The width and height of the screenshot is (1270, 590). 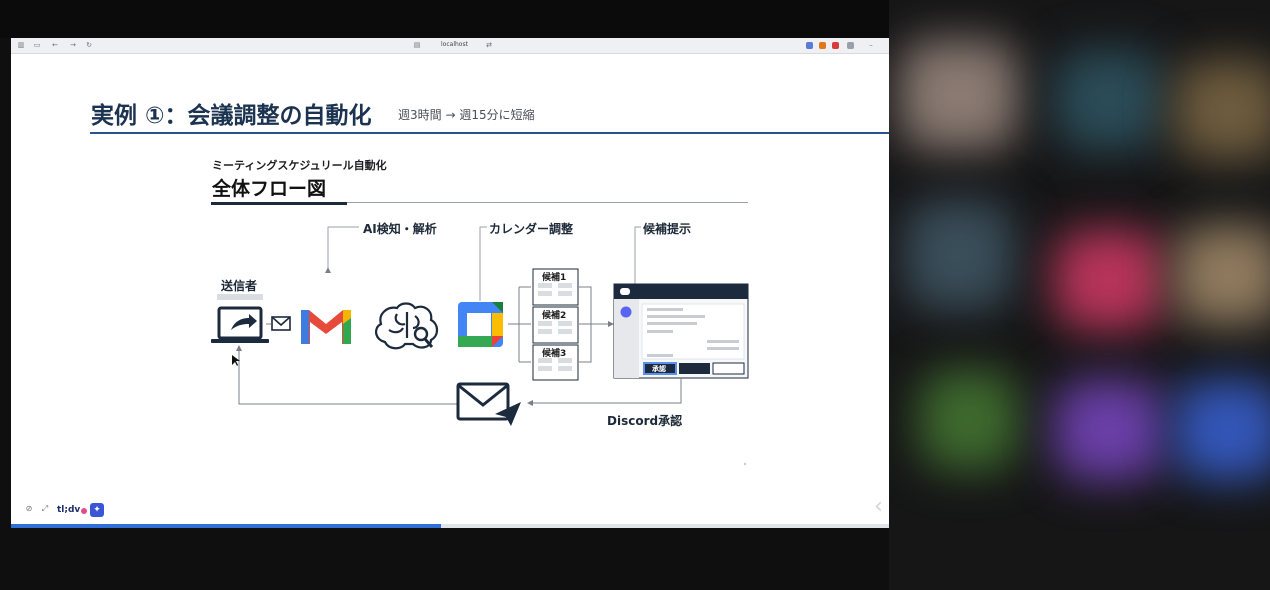 I want to click on chevron-left-icon: ‹, so click(x=878, y=506).